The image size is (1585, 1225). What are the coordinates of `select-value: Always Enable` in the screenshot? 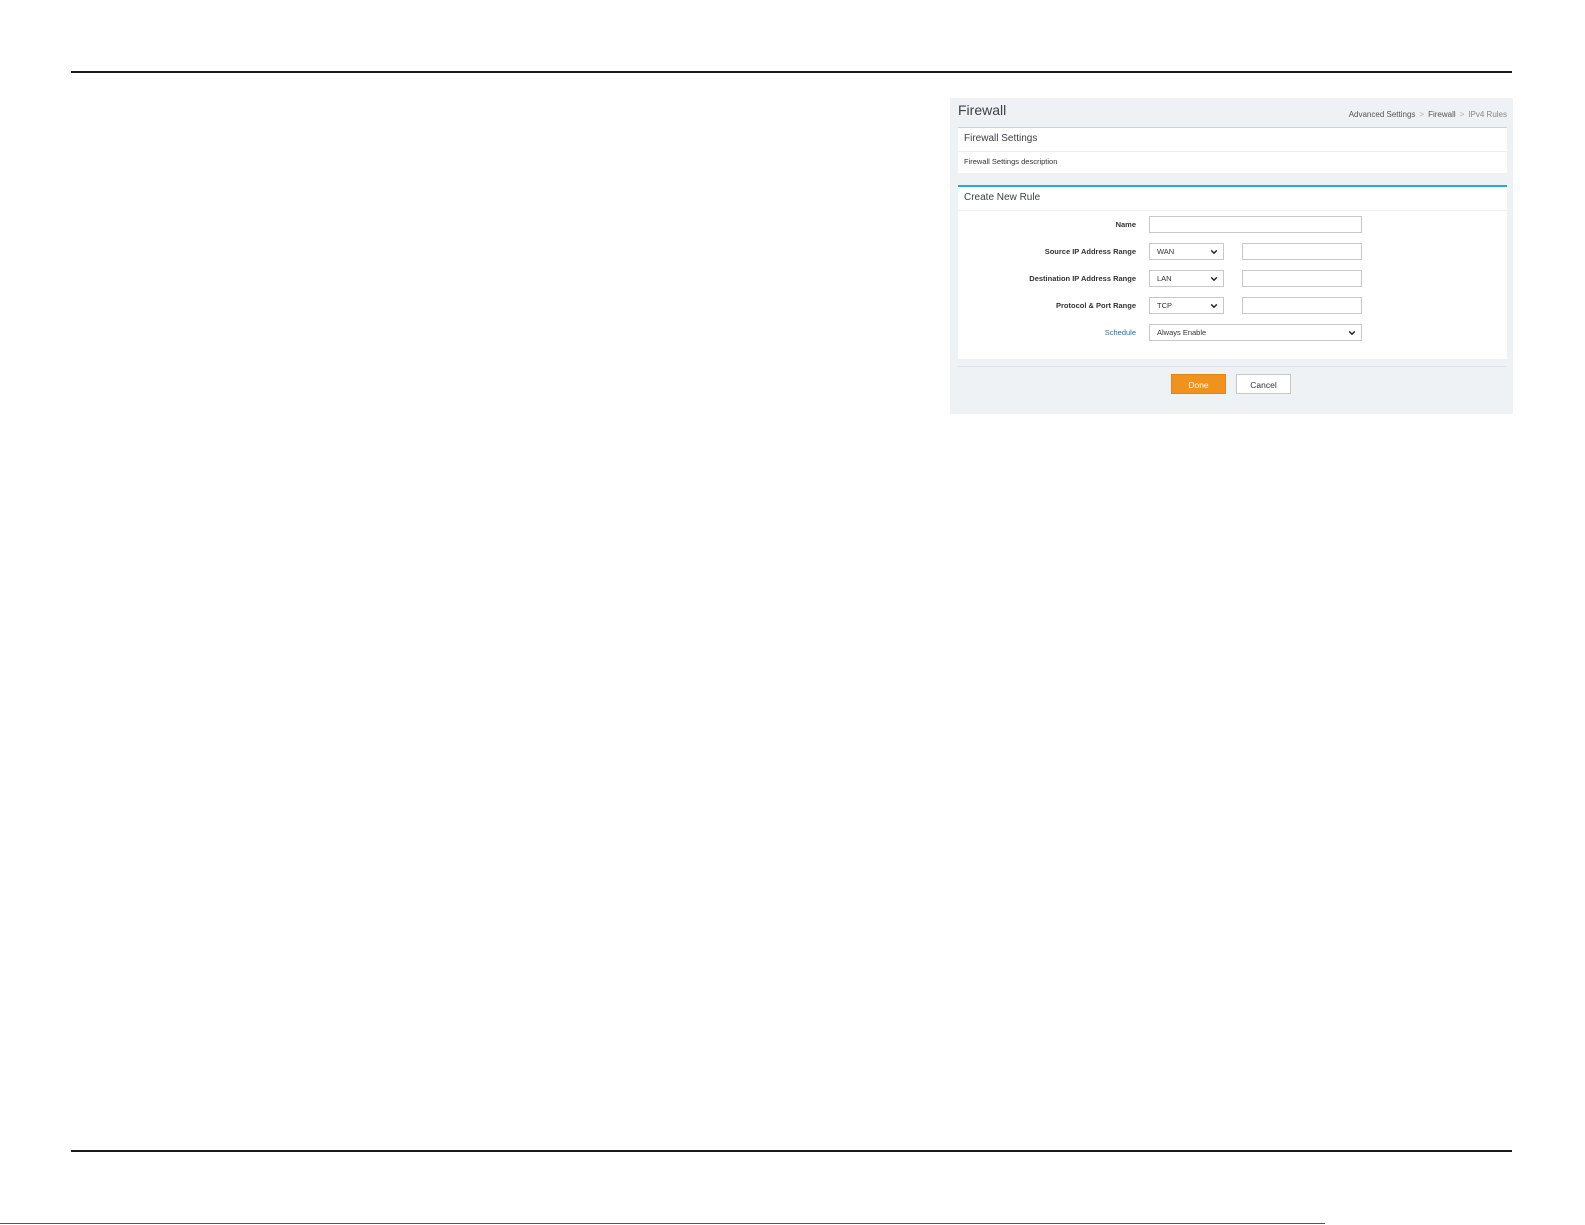 It's located at (1182, 332).